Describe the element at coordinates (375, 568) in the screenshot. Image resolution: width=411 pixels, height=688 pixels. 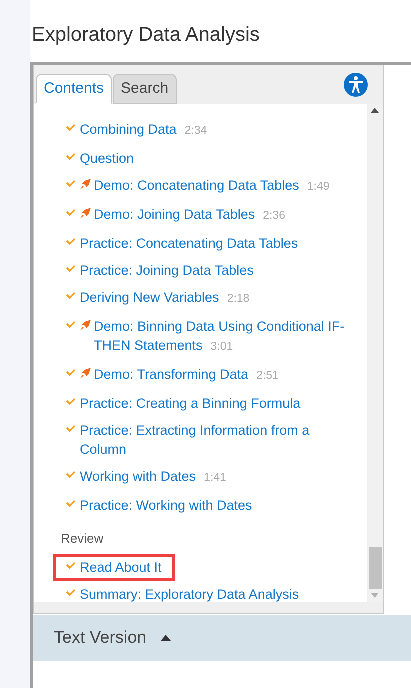
I see `scrollbar-thumb` at that location.